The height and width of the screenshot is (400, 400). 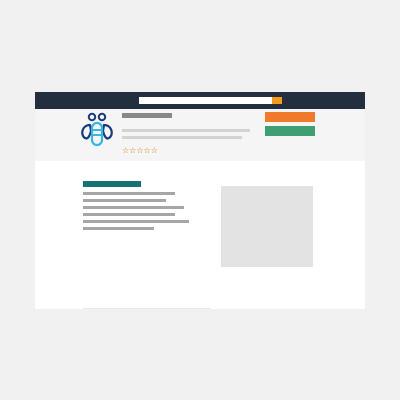 What do you see at coordinates (205, 100) in the screenshot?
I see `search-input` at bounding box center [205, 100].